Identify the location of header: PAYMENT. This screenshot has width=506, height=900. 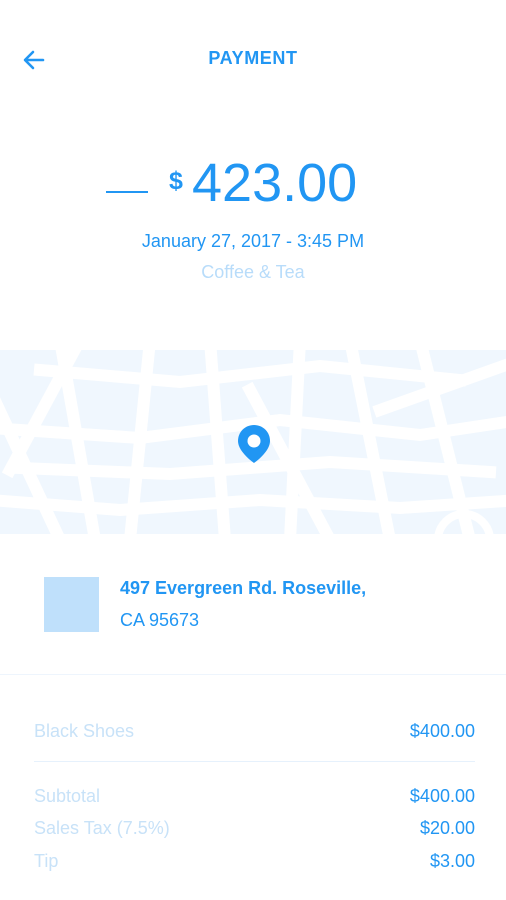
(253, 59).